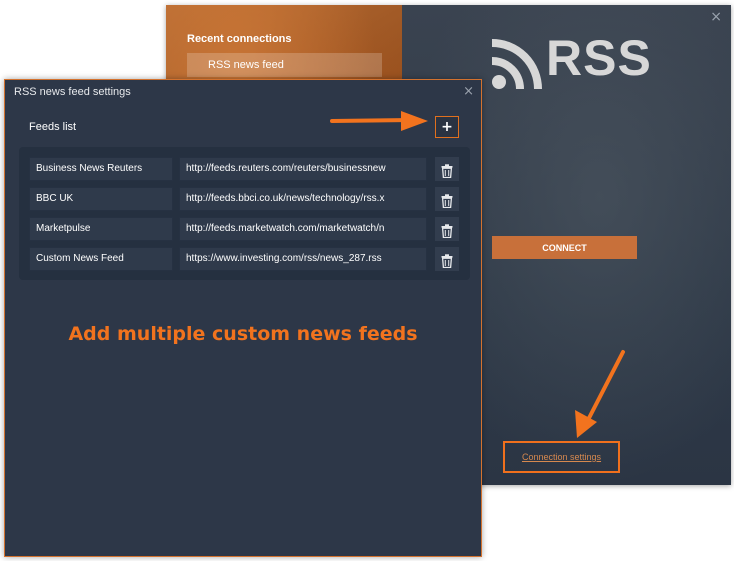  I want to click on rss-icon, so click(516, 64).